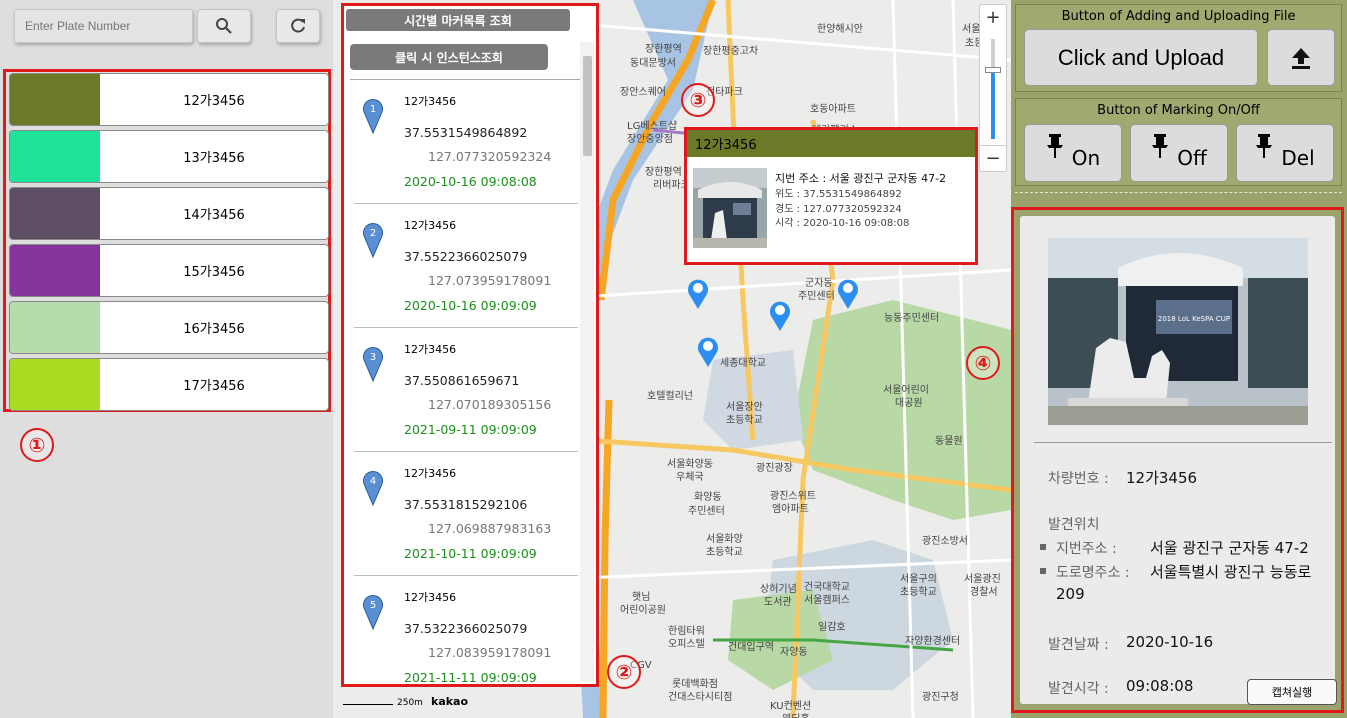  I want to click on map-place-label: 장한평역, so click(663, 49).